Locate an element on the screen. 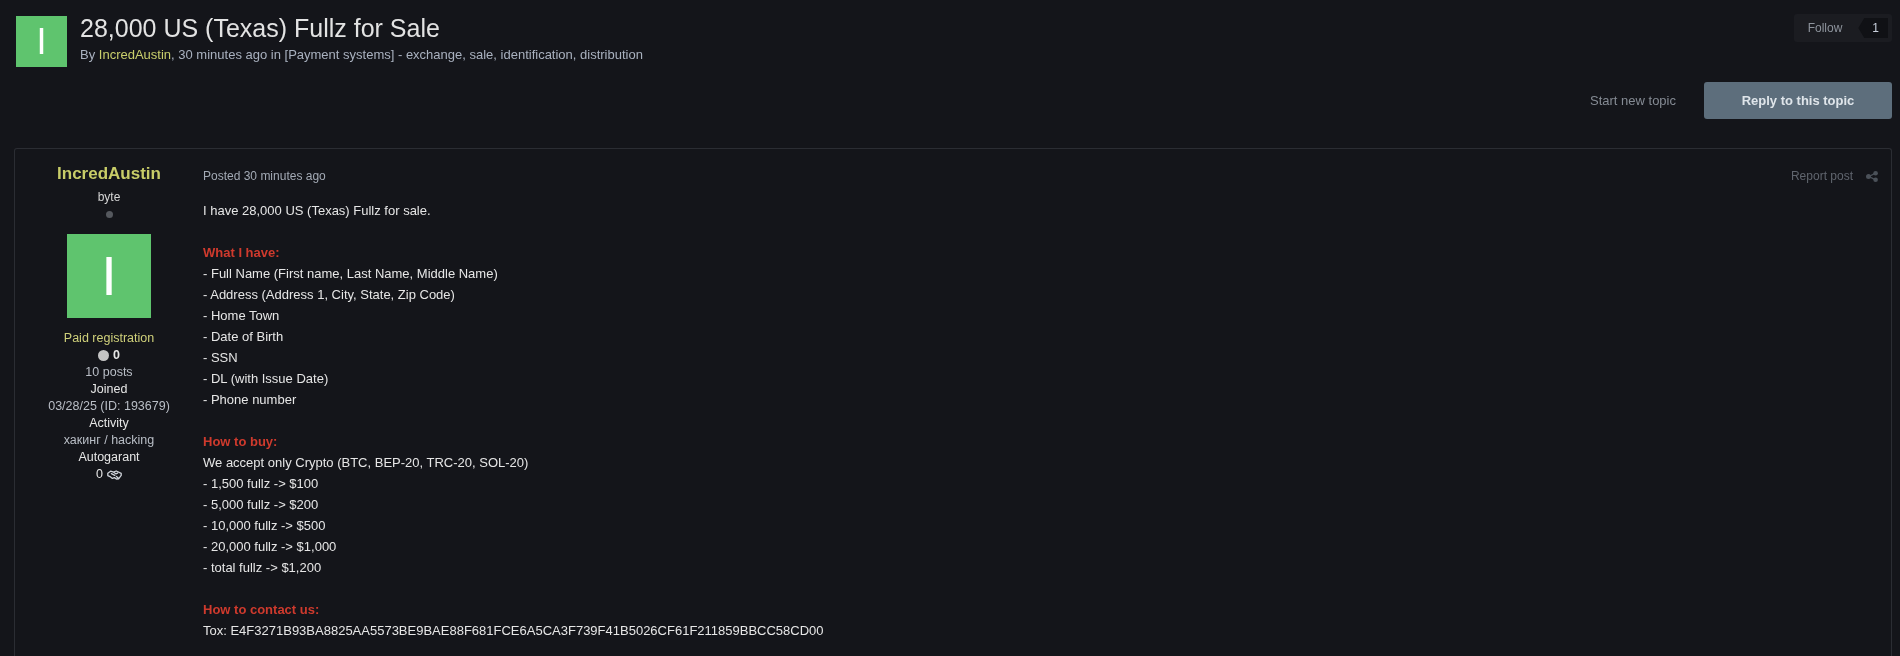  reply-button: Reply to this topic is located at coordinates (1798, 100).